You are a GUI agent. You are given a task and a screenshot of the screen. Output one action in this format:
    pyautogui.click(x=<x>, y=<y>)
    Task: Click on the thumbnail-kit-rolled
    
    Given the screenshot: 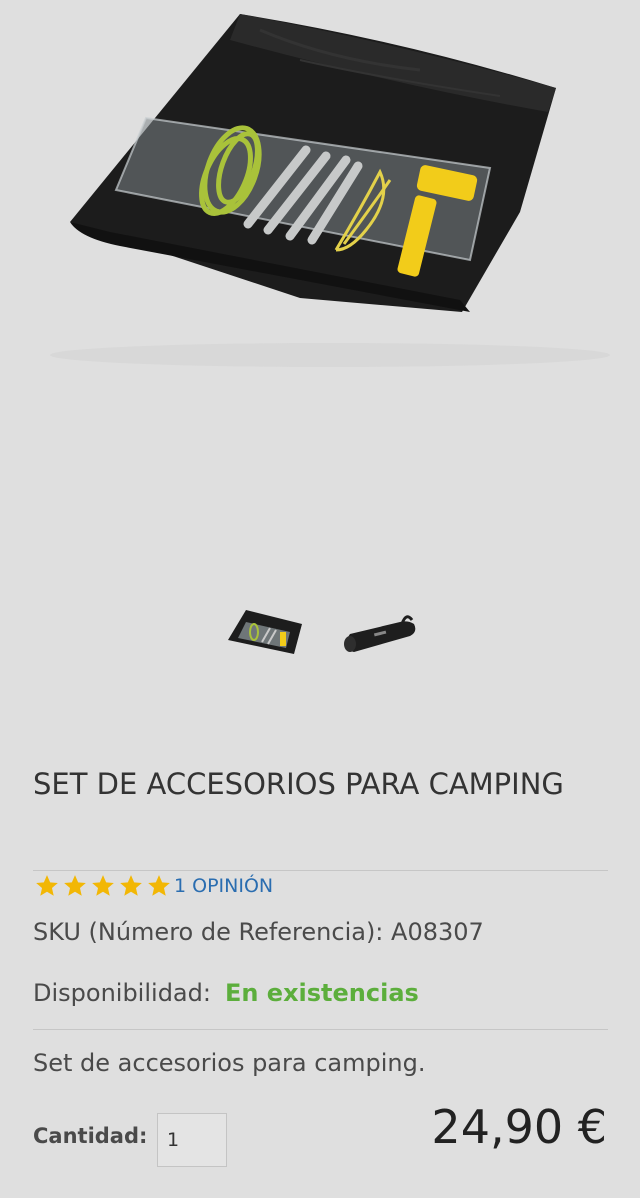 What is the action you would take?
    pyautogui.click(x=380, y=633)
    